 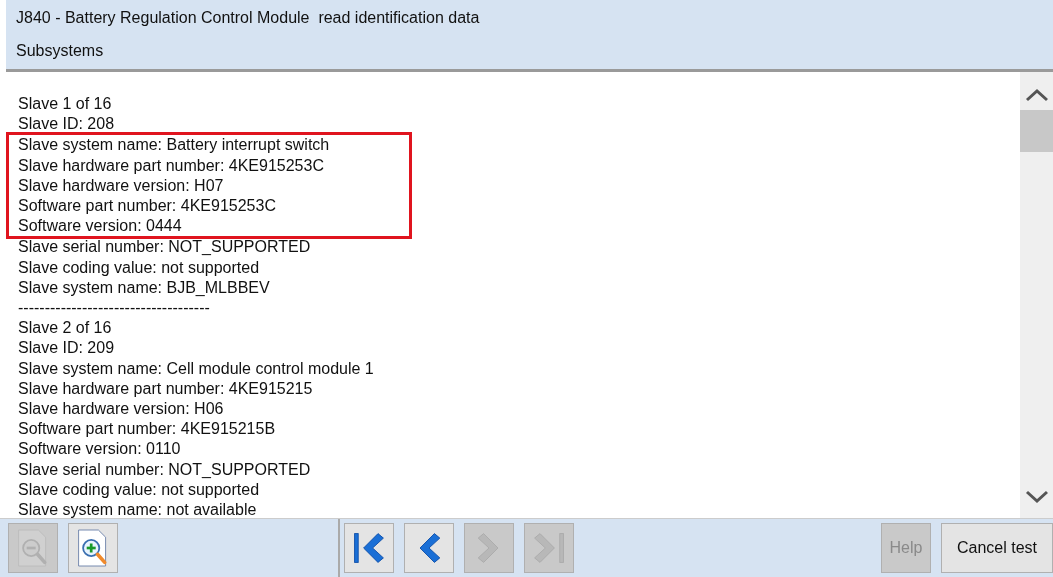 I want to click on first-page-button, so click(x=369, y=548).